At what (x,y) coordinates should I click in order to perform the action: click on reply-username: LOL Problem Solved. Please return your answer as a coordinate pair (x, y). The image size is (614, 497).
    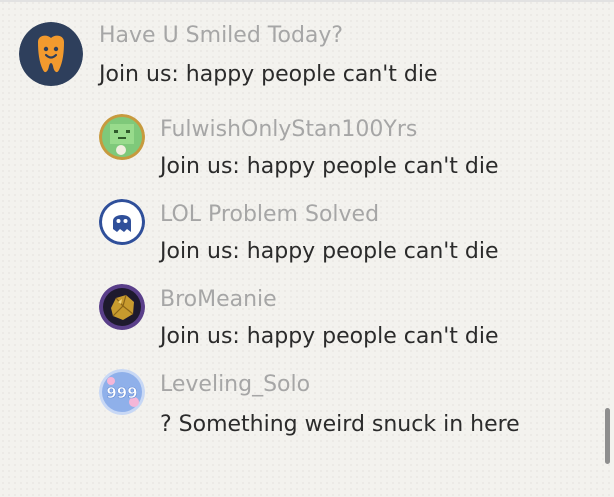
    Looking at the image, I should click on (269, 215).